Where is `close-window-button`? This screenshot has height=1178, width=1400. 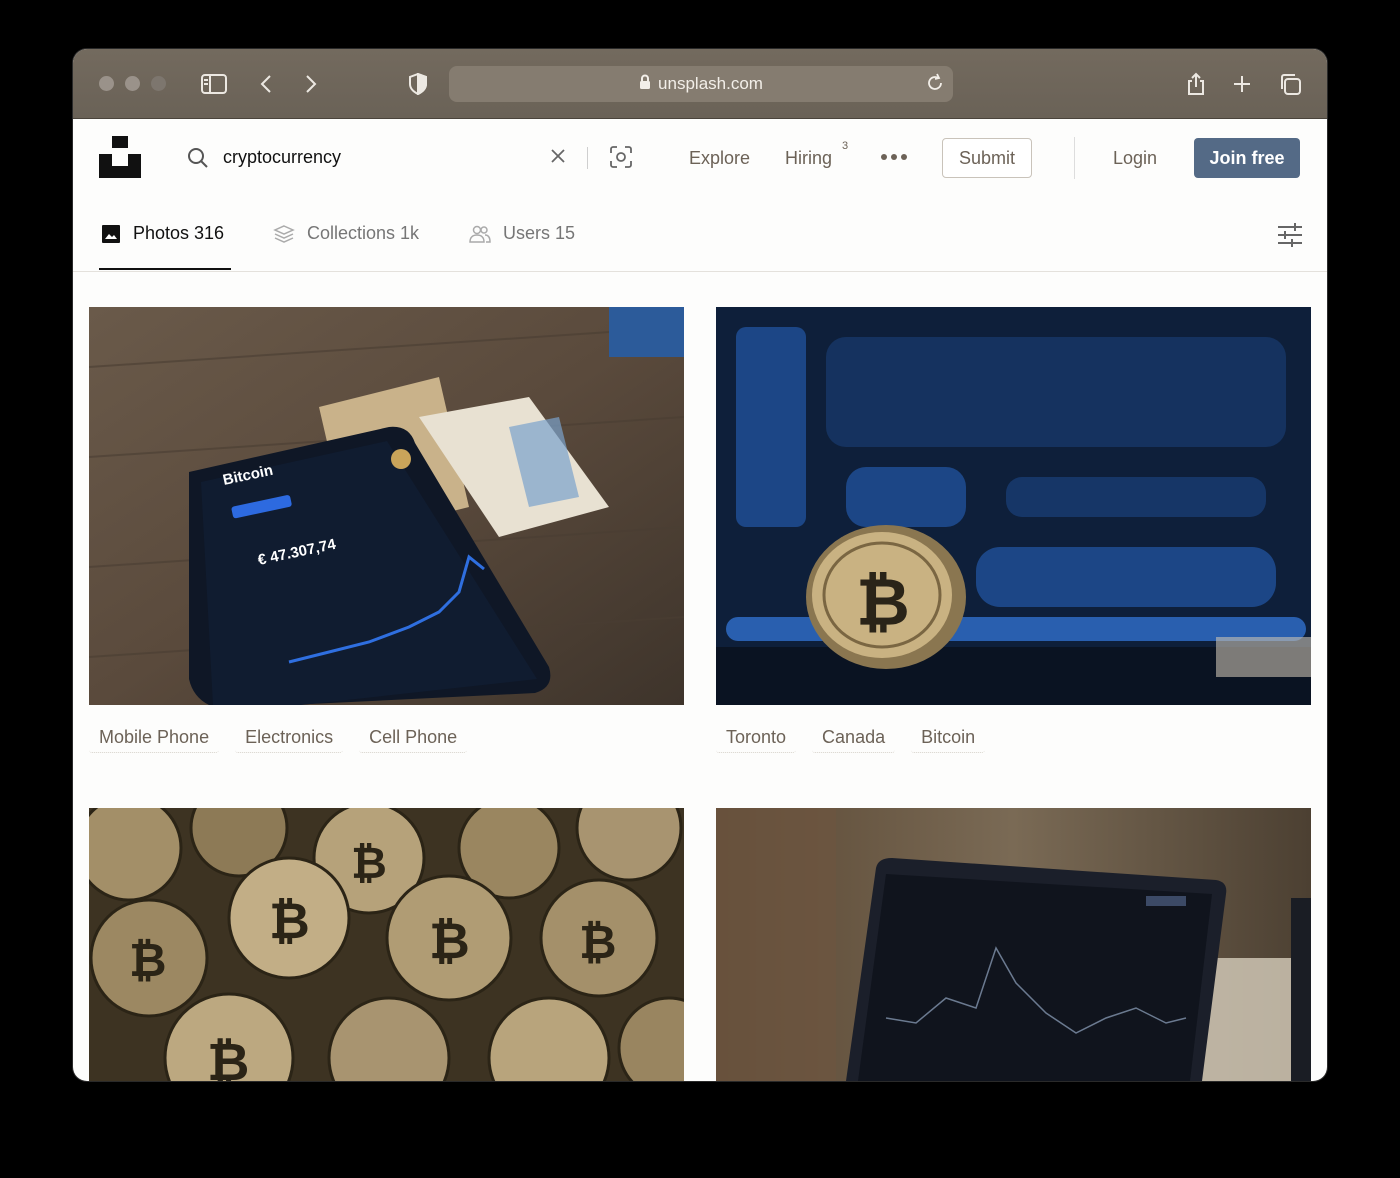
close-window-button is located at coordinates (106, 83).